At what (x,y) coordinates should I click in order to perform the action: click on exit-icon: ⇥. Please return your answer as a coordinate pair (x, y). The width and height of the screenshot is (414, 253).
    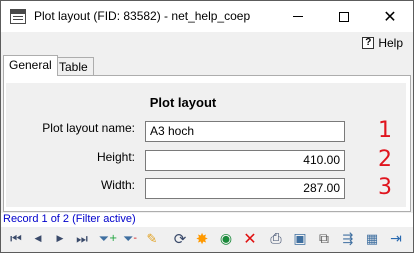
    Looking at the image, I should click on (396, 239).